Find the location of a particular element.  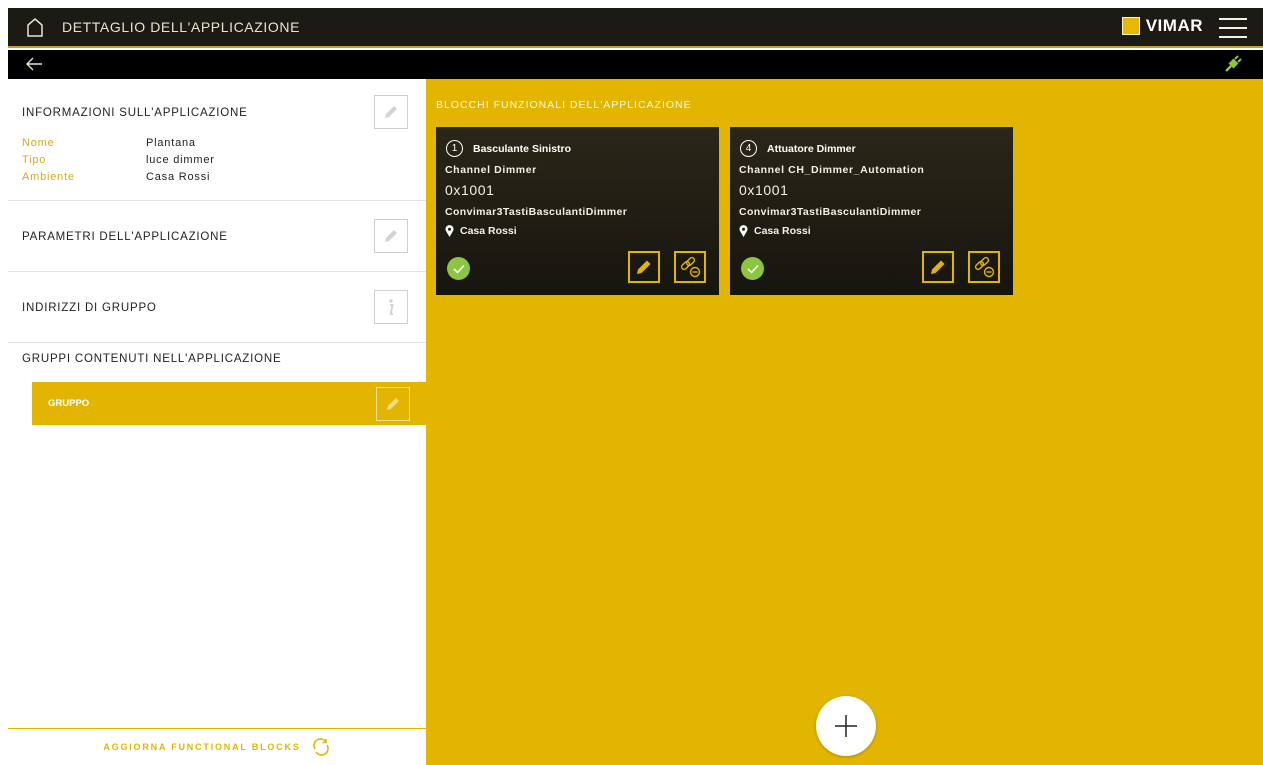

group-list-item: GRUPPO is located at coordinates (229, 403).